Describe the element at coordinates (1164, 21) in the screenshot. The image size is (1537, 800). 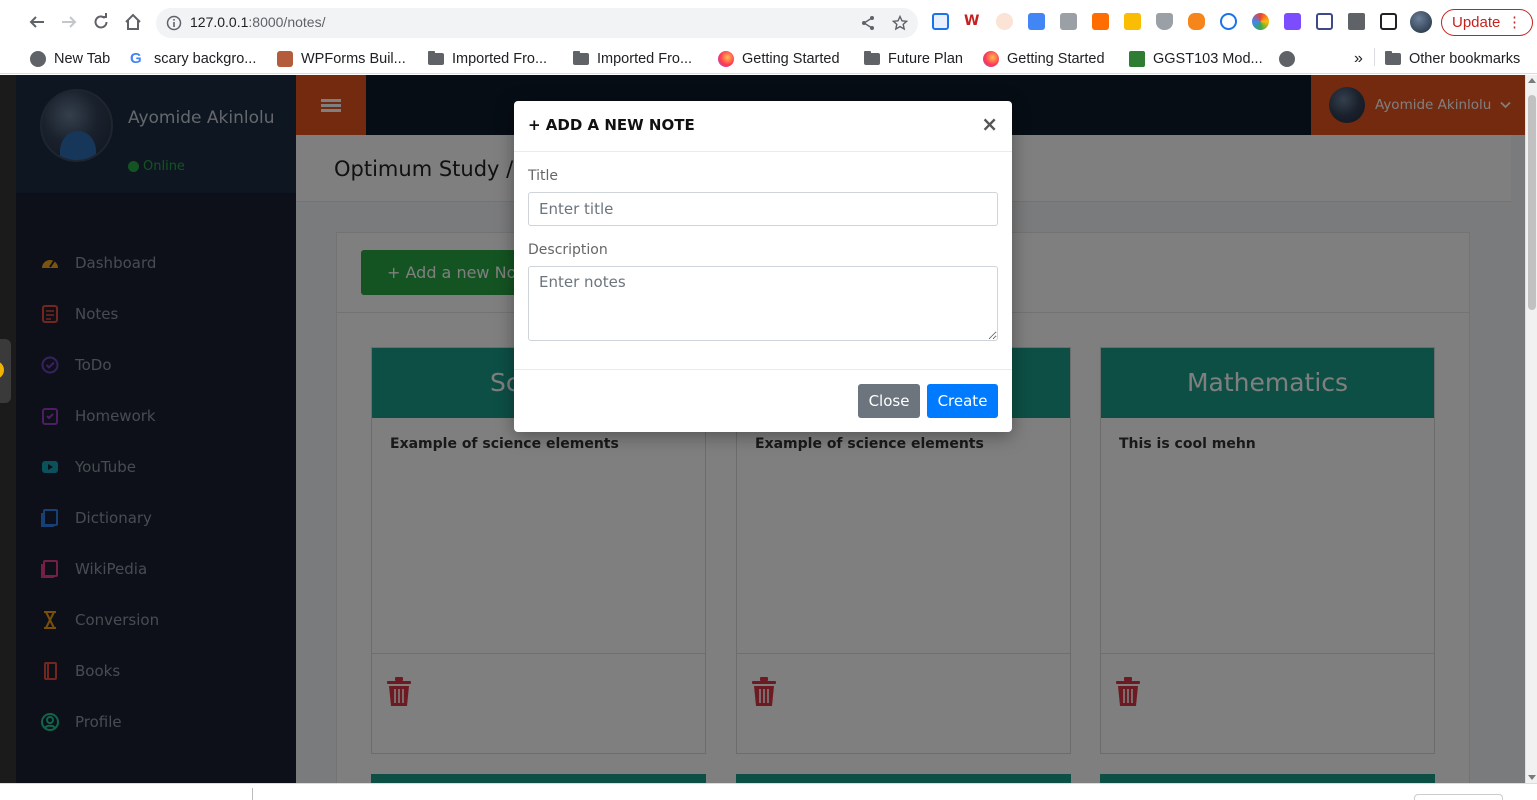
I see `shield-icon` at that location.